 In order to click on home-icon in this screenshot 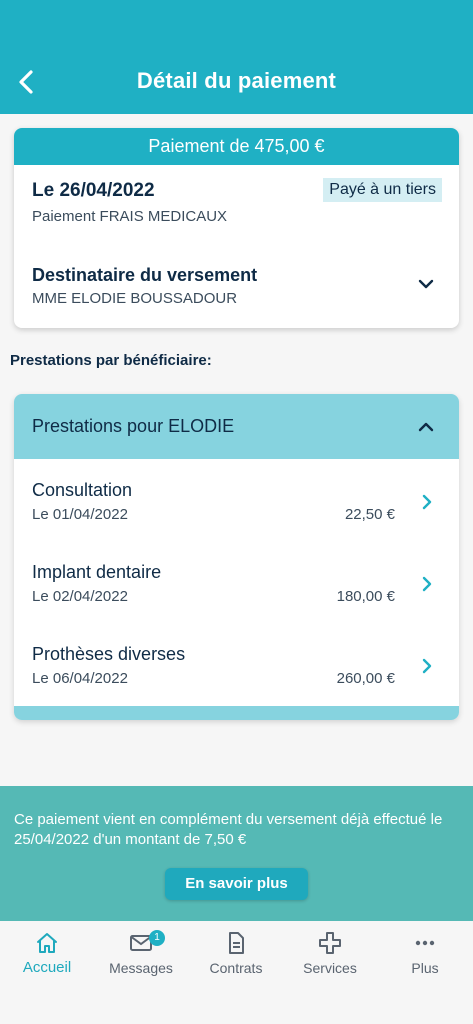, I will do `click(47, 943)`.